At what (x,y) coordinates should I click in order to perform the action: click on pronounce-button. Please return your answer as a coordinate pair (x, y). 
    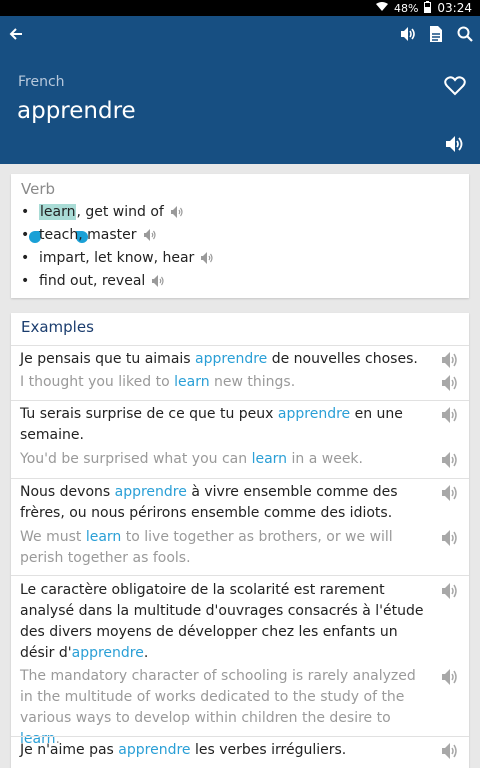
    Looking at the image, I should click on (456, 146).